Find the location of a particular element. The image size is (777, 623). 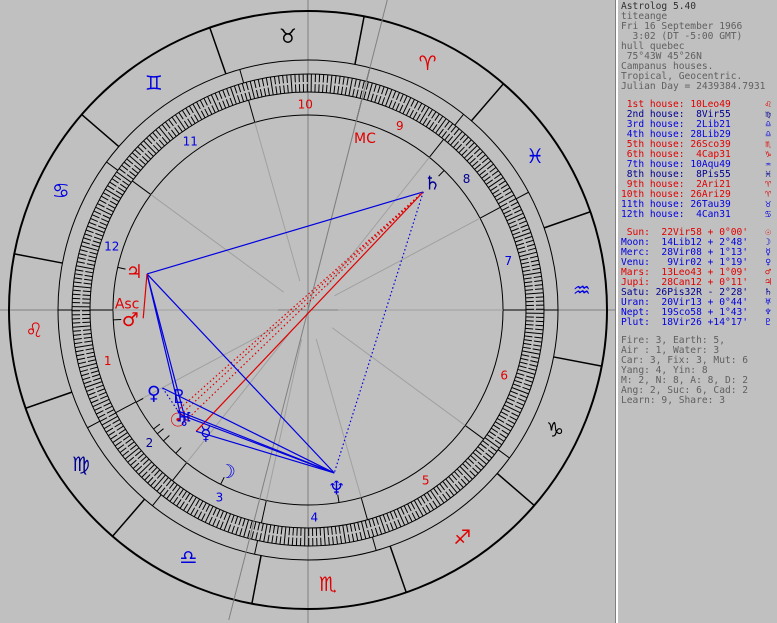

leo-icon: ♌ is located at coordinates (34, 330).